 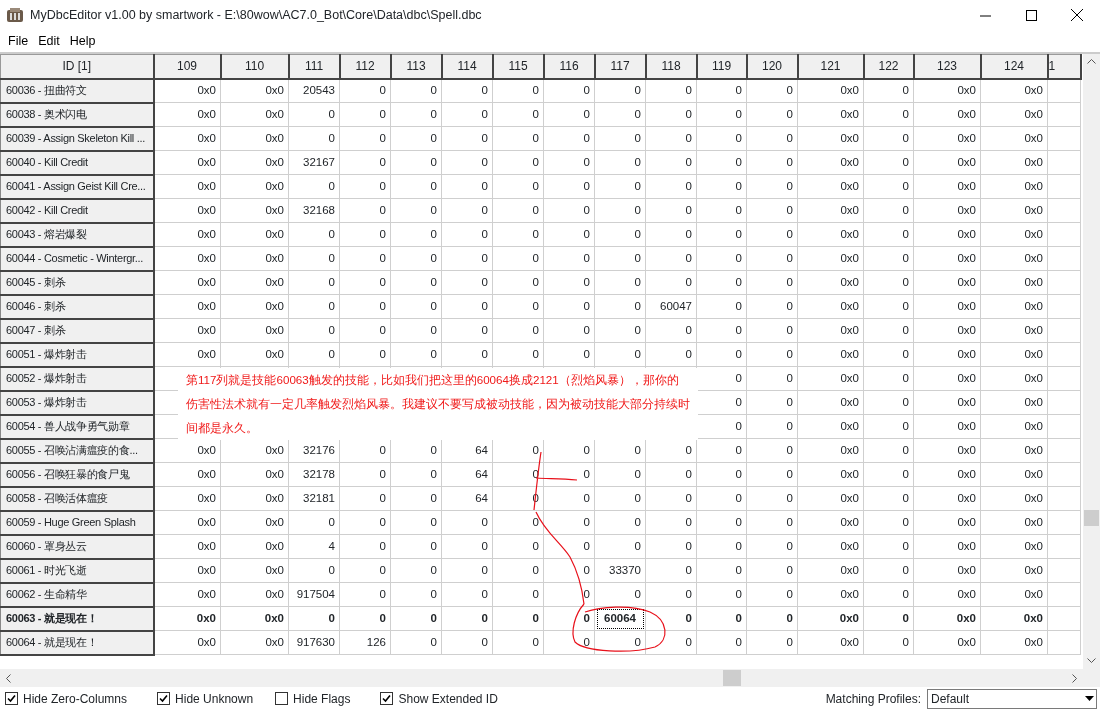 What do you see at coordinates (888, 66) in the screenshot?
I see `column-header: 122` at bounding box center [888, 66].